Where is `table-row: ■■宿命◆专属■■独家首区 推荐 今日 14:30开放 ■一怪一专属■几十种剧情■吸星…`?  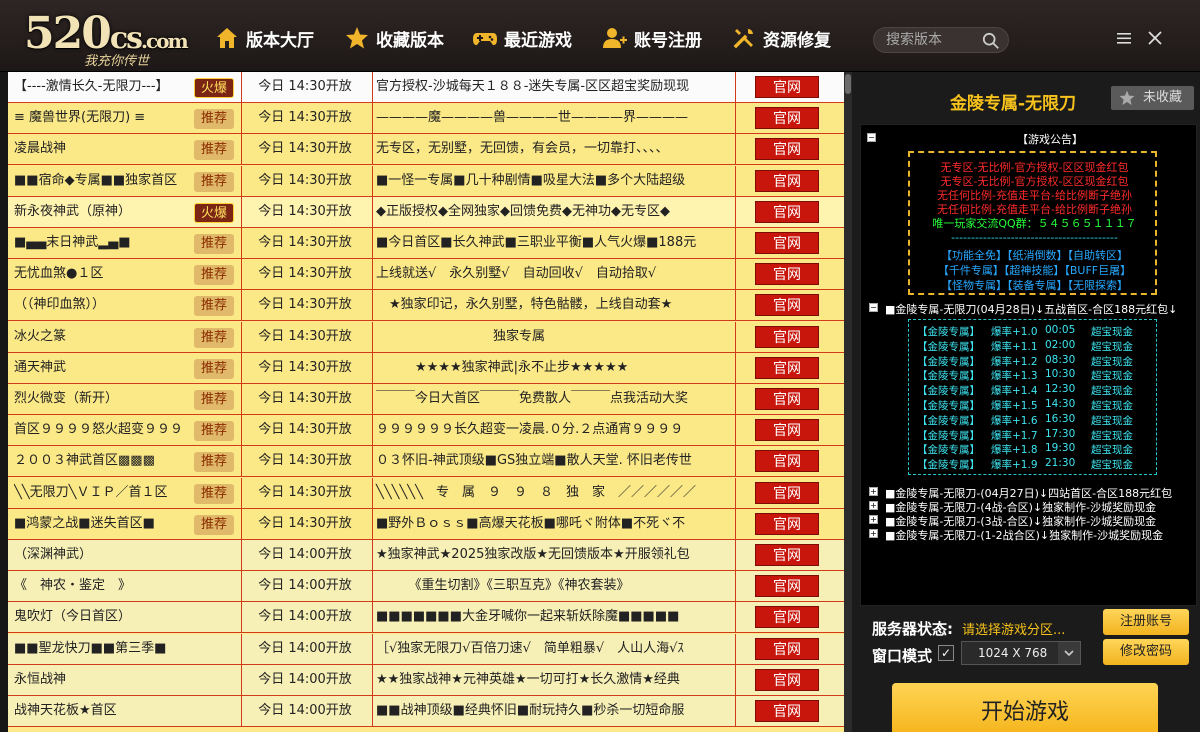 table-row: ■■宿命◆专属■■独家首区 推荐 今日 14:30开放 ■一怪一专属■几十种剧情■吸星… is located at coordinates (426, 181).